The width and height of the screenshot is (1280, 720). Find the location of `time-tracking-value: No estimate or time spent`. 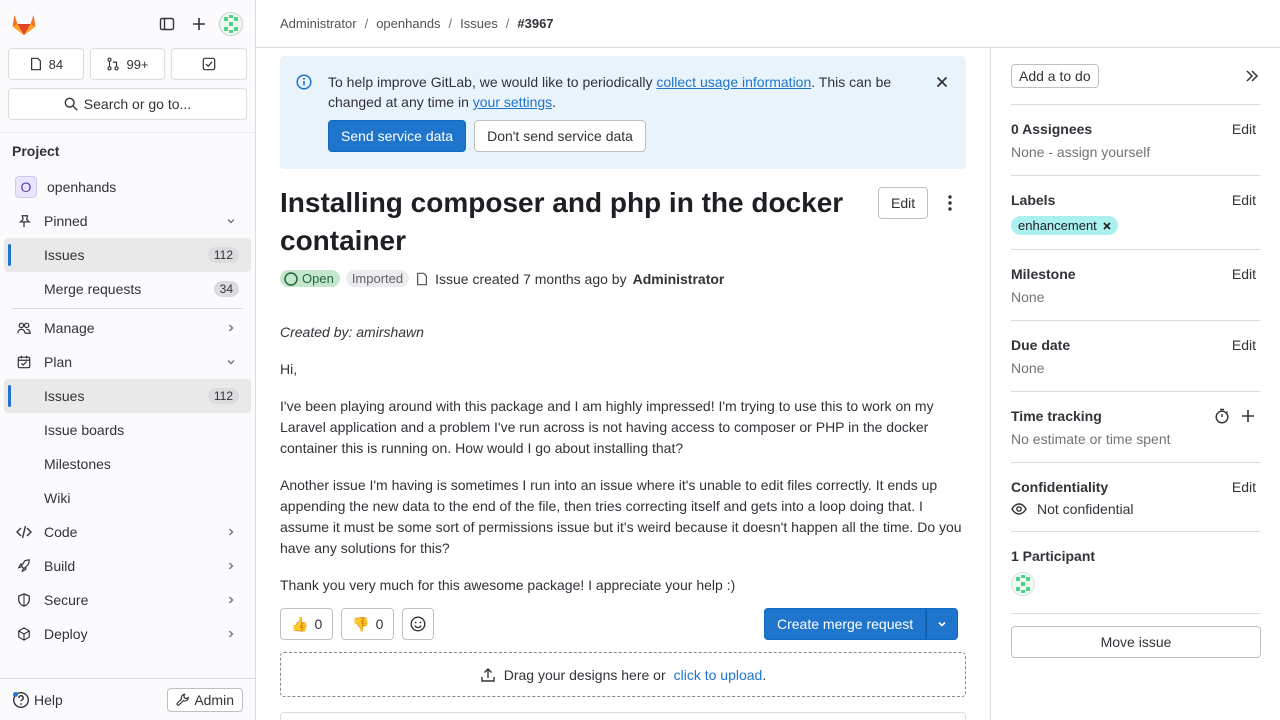

time-tracking-value: No estimate or time spent is located at coordinates (1091, 439).